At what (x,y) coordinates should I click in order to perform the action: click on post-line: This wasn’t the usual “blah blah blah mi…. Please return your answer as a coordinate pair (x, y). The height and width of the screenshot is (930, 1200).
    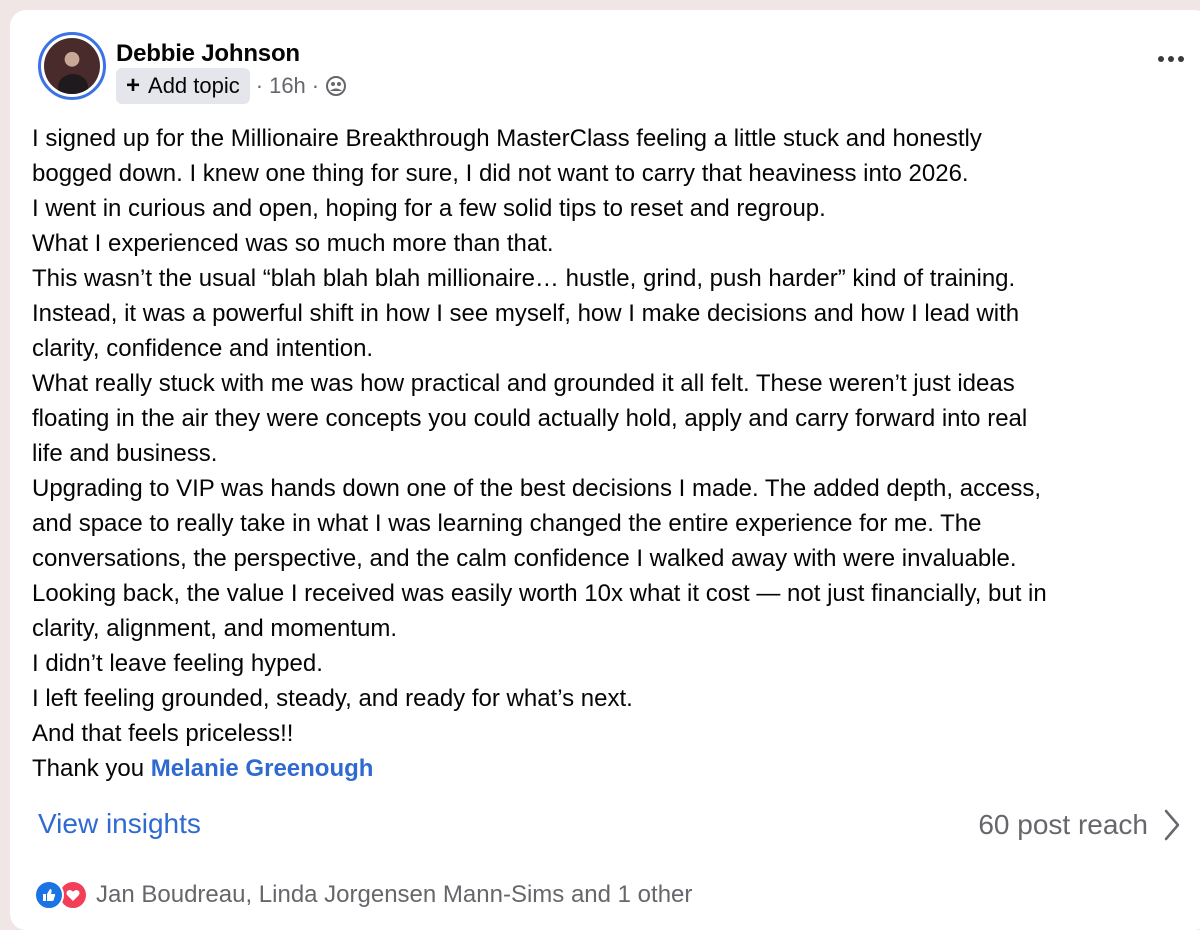
    Looking at the image, I should click on (524, 278).